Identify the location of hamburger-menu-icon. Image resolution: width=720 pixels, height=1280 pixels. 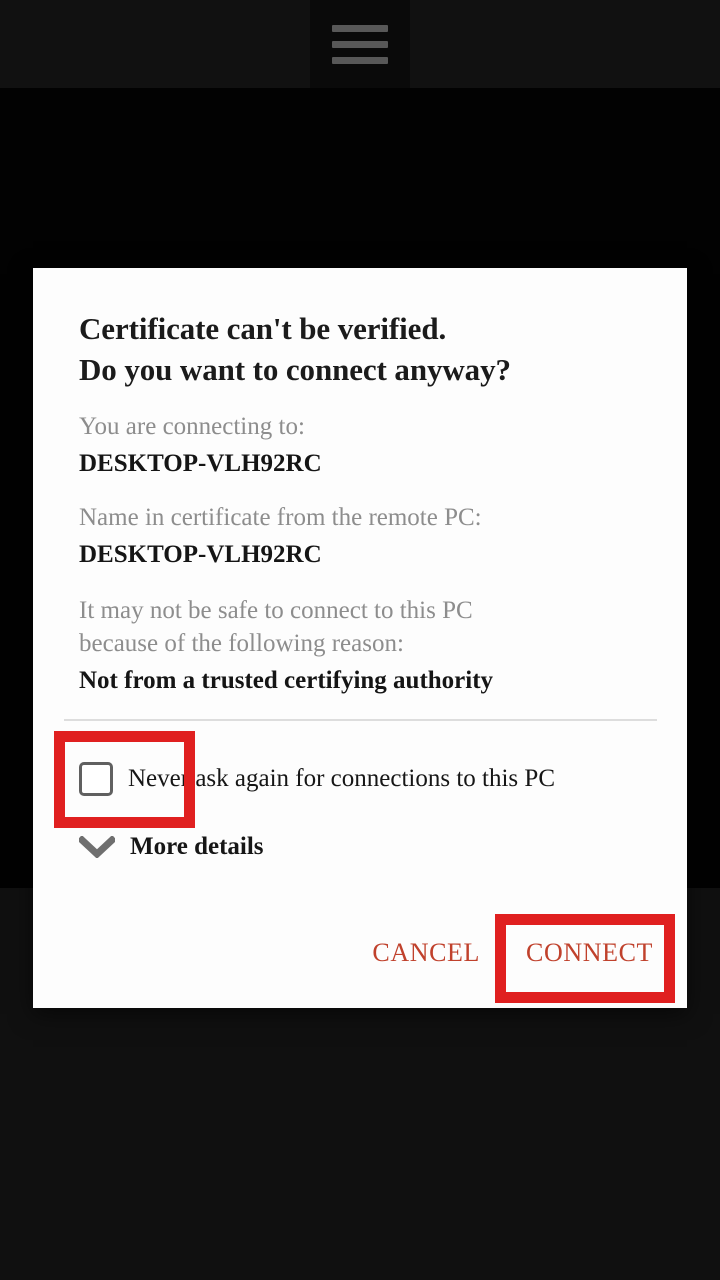
(360, 44).